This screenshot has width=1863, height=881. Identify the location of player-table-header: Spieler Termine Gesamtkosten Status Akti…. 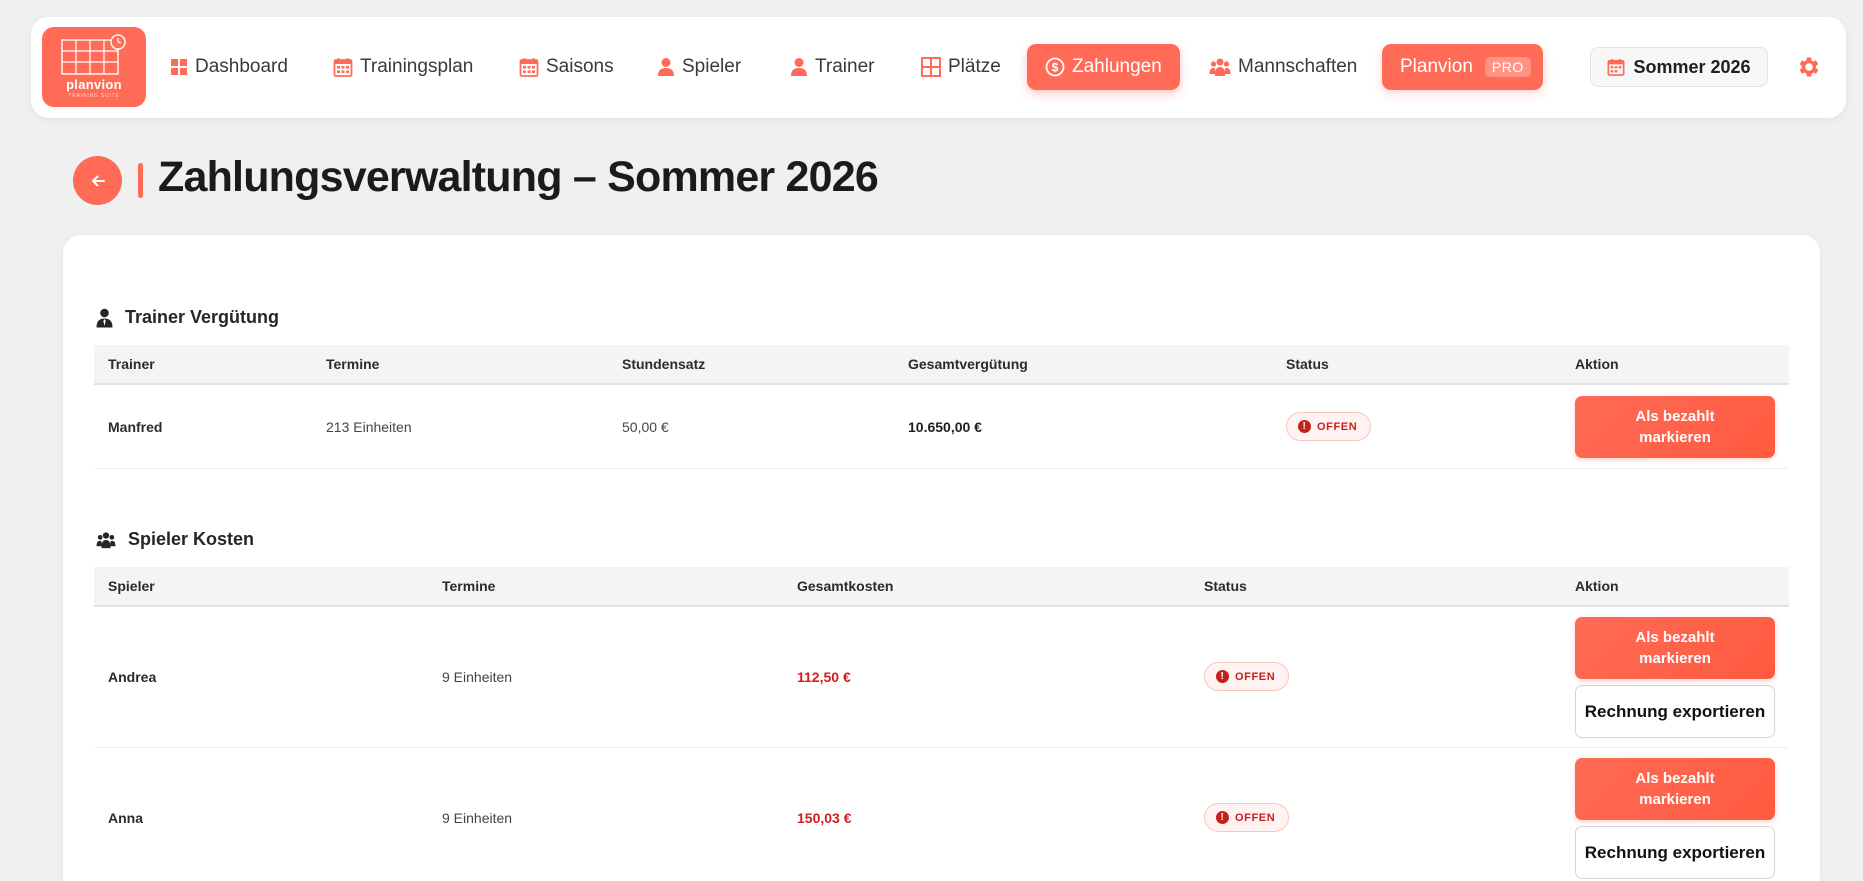
(941, 587).